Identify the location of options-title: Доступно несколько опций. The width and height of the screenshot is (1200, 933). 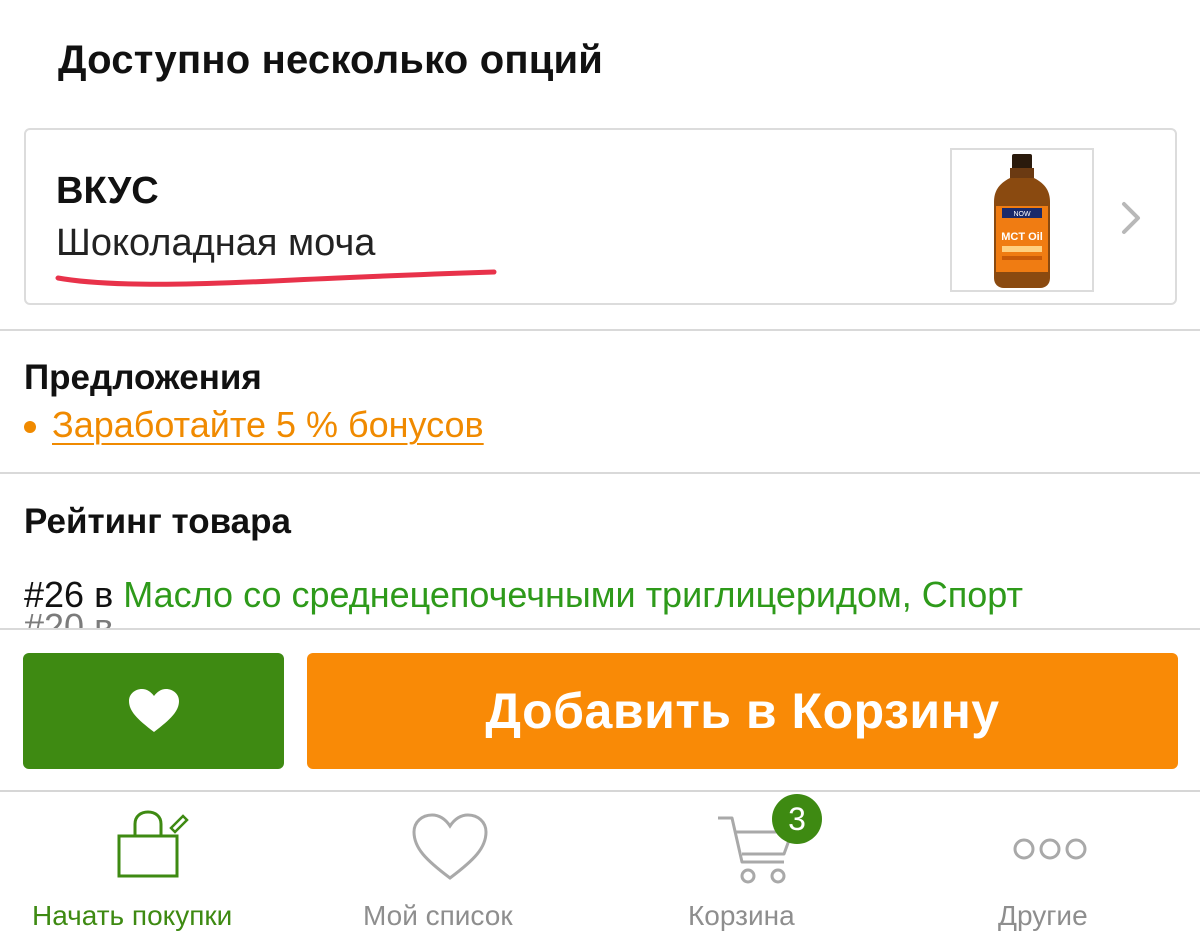
(331, 60).